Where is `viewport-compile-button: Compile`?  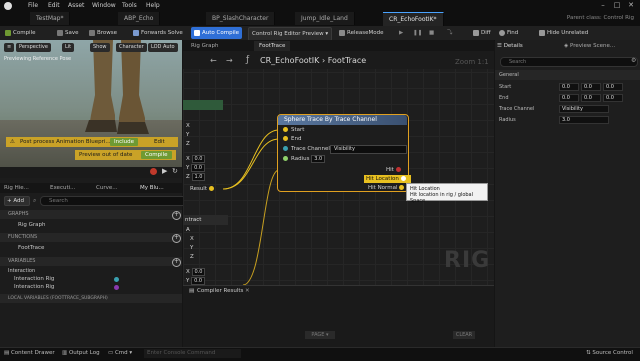
viewport-compile-button: Compile is located at coordinates (156, 155).